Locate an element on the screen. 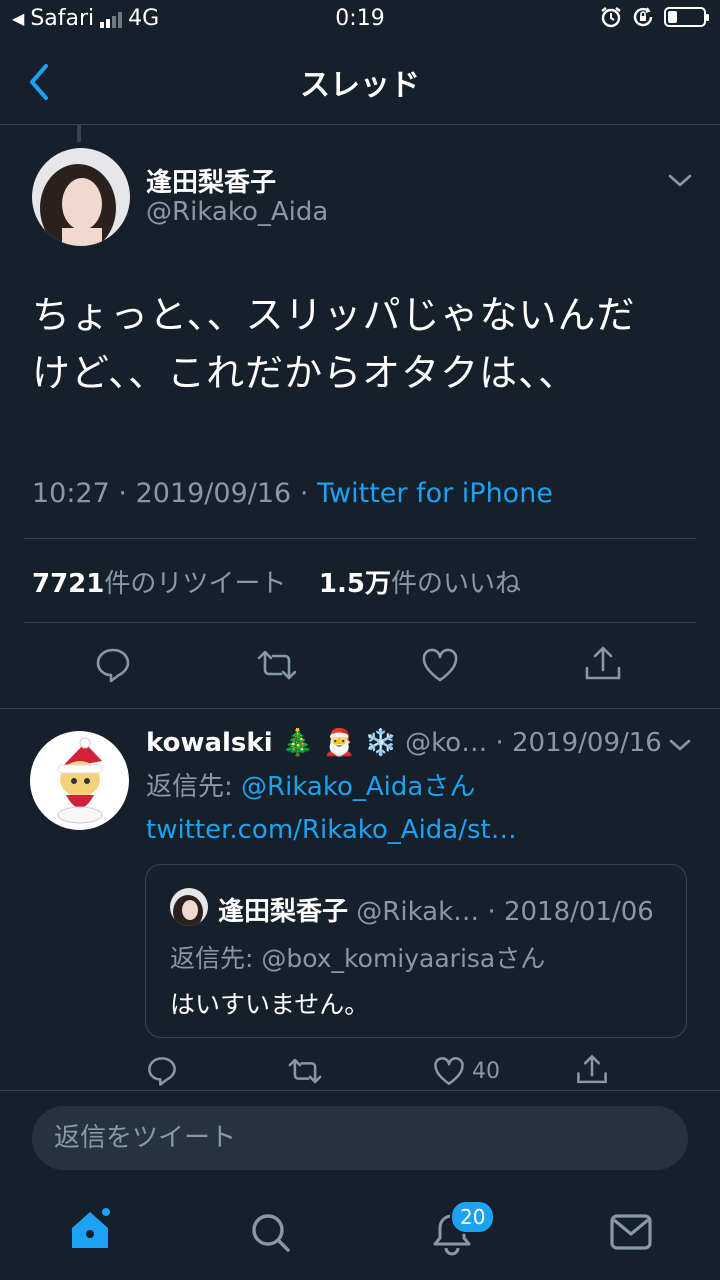 The width and height of the screenshot is (720, 1280). reply-retweet-button is located at coordinates (305, 1071).